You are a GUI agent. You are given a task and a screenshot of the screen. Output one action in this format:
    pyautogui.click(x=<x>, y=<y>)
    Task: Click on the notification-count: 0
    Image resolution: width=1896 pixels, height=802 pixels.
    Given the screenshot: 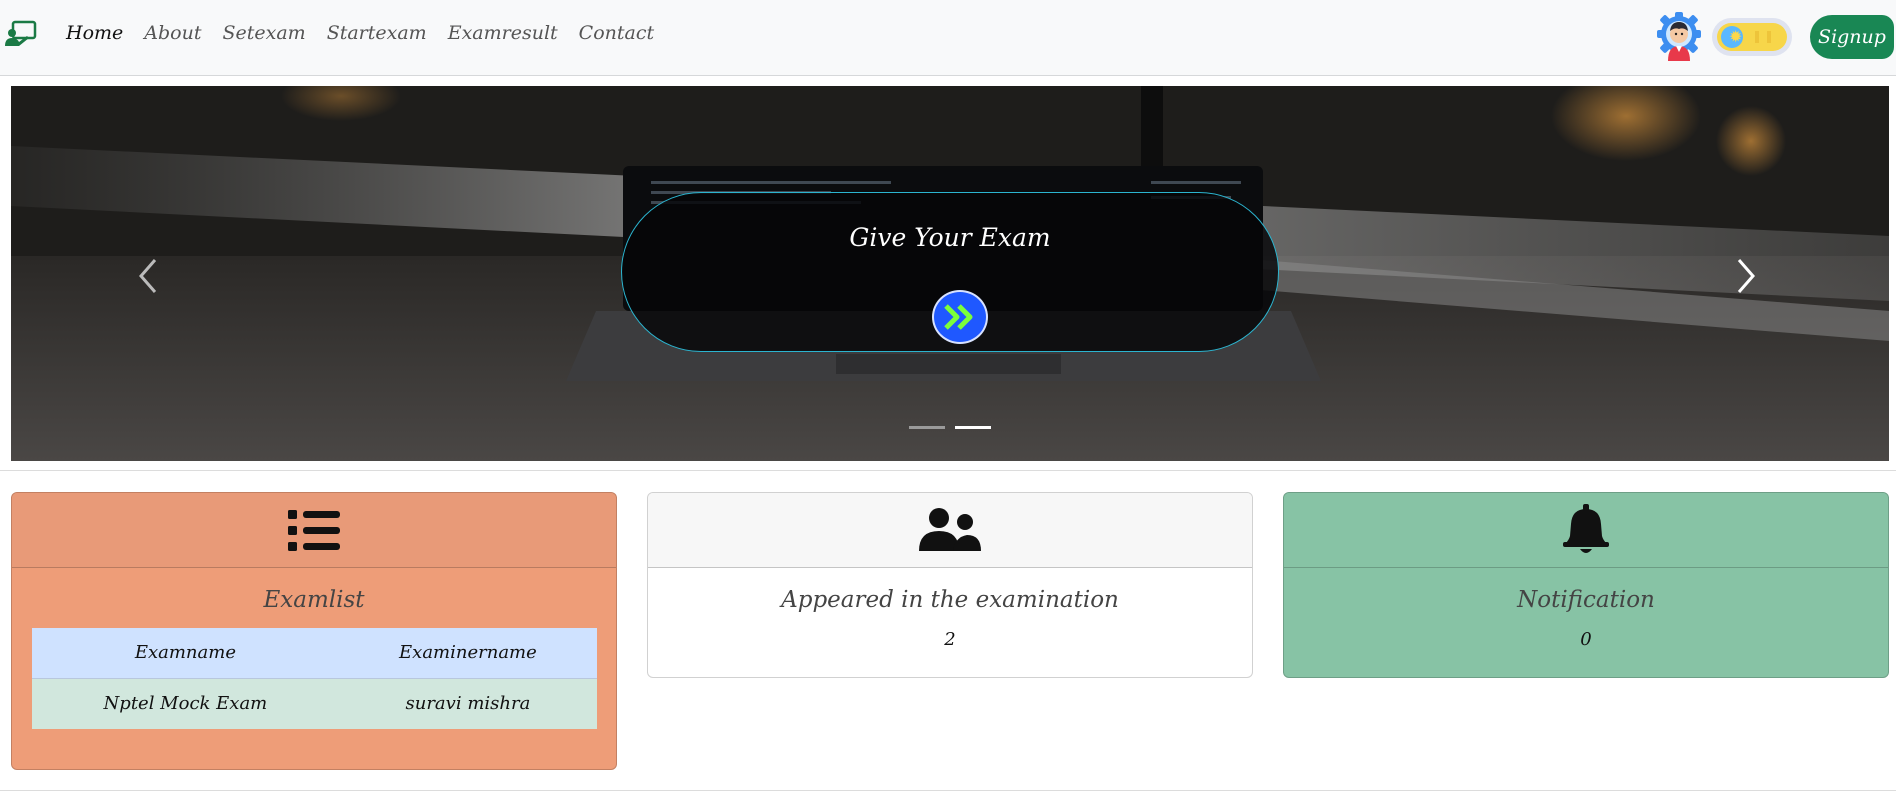 What is the action you would take?
    pyautogui.click(x=1586, y=639)
    